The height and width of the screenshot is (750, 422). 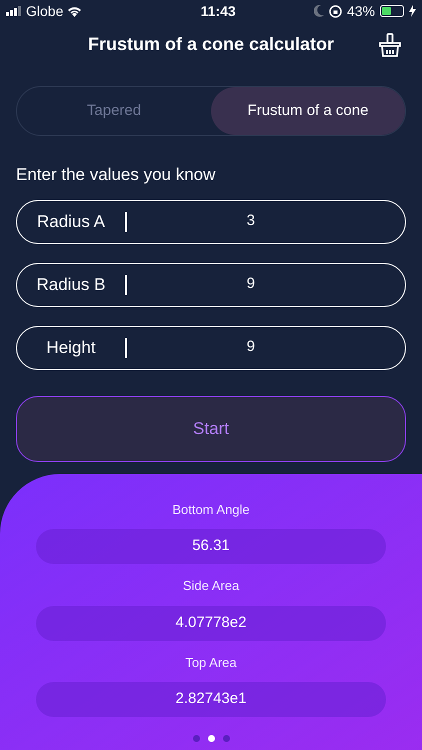 What do you see at coordinates (319, 11) in the screenshot?
I see `moon-icon` at bounding box center [319, 11].